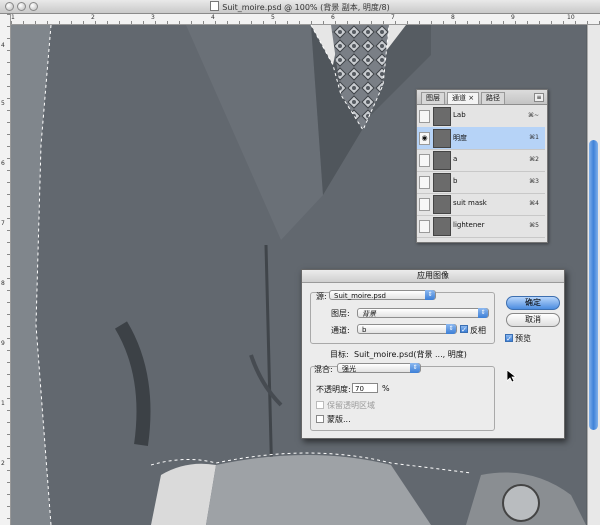 The image size is (600, 525). Describe the element at coordinates (306, 7) in the screenshot. I see `window-title: Suit_moire.psd @ 100% (背景 副本, 明度/8)` at that location.